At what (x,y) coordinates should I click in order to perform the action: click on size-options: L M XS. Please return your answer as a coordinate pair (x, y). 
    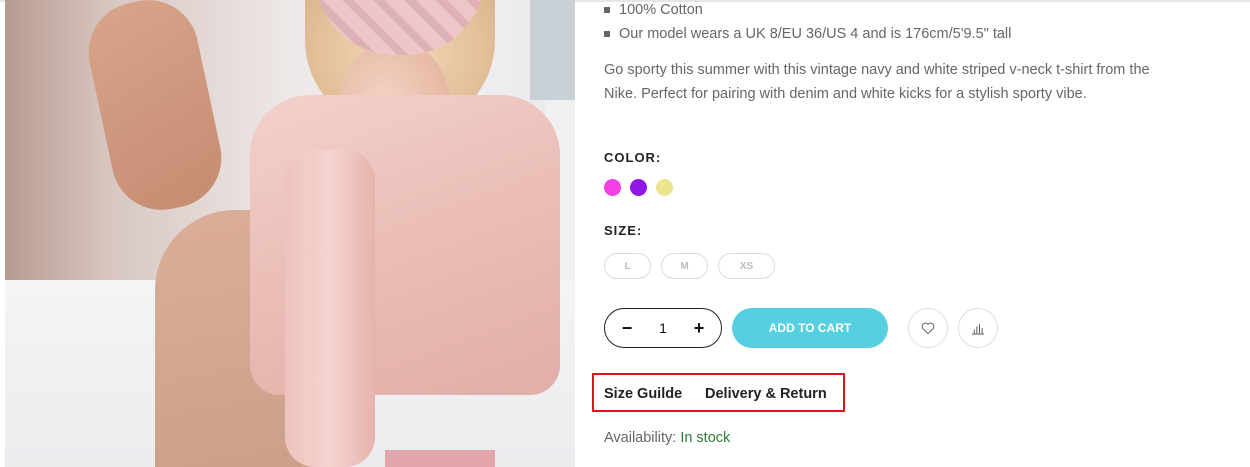
    Looking at the image, I should click on (689, 266).